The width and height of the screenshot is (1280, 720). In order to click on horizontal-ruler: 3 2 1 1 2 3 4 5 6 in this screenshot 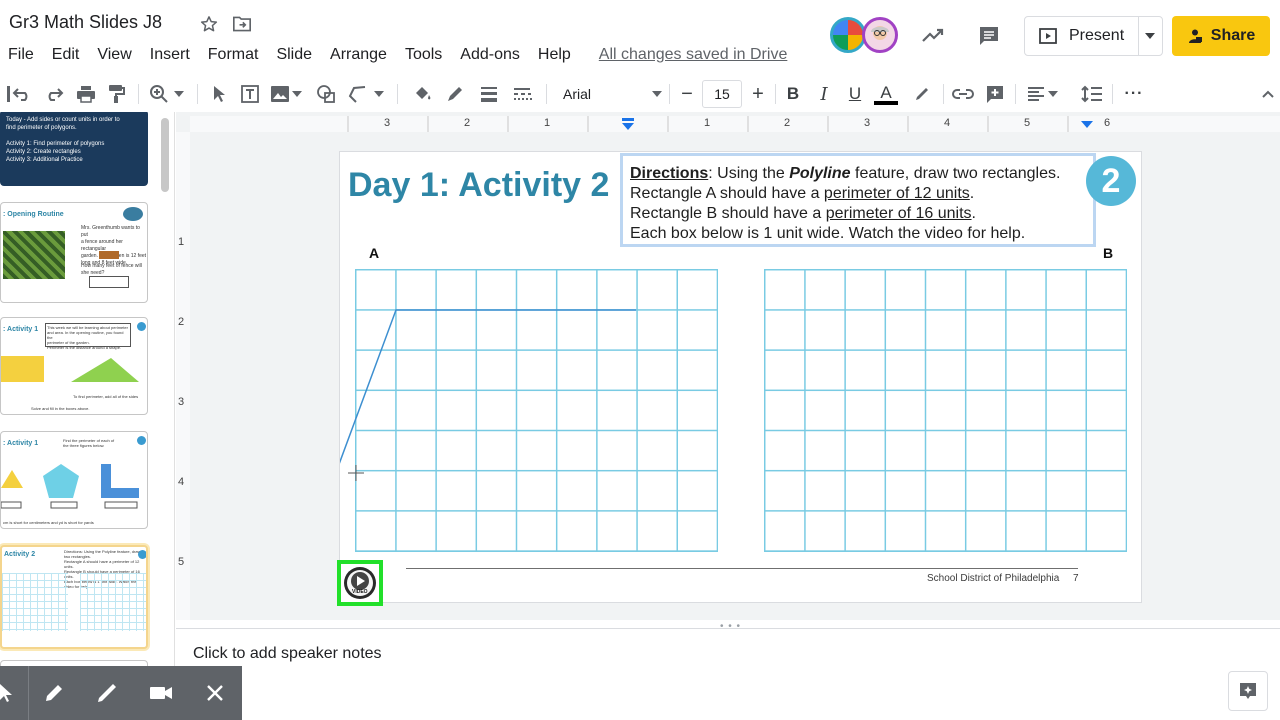, I will do `click(735, 124)`.